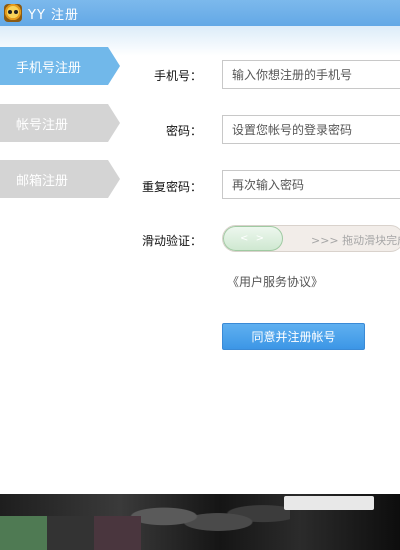  What do you see at coordinates (275, 281) in the screenshot?
I see `user-agreement-link: 《用户服务协议》` at bounding box center [275, 281].